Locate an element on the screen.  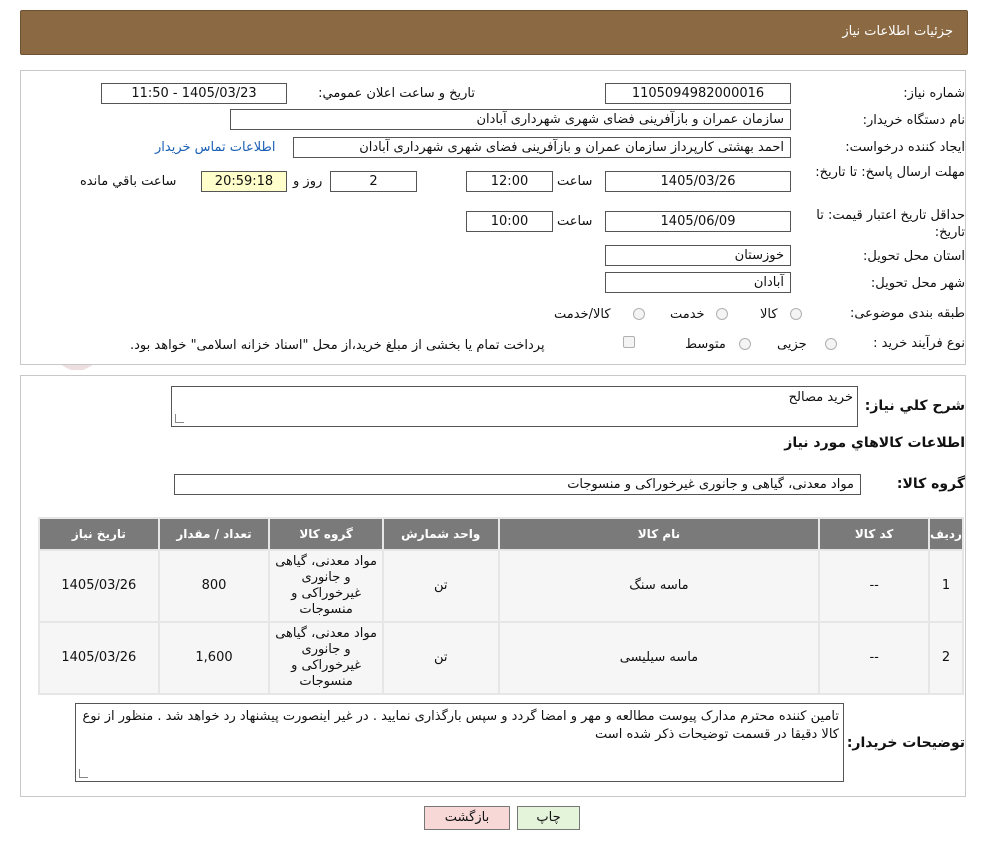
radio-service-label: خدمت is located at coordinates (687, 314).